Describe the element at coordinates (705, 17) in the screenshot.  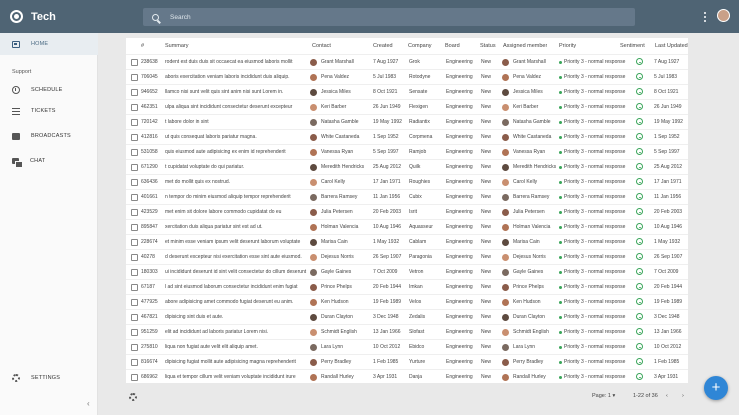
I see `more-vertical-icon` at that location.